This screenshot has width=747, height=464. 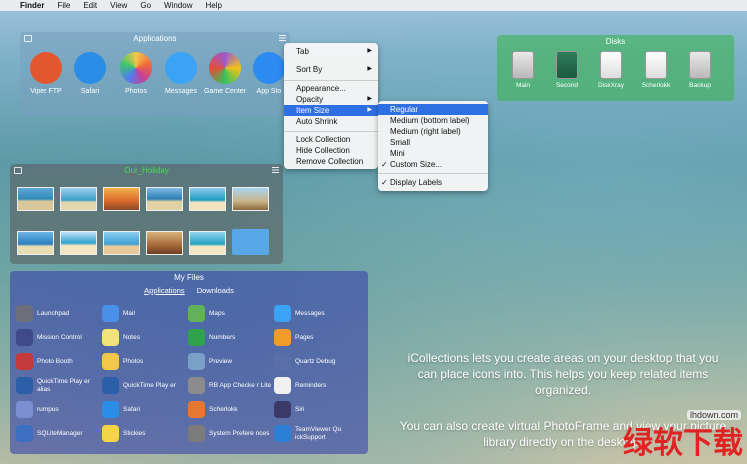 What do you see at coordinates (213, 5) in the screenshot?
I see `menu-help: Help` at bounding box center [213, 5].